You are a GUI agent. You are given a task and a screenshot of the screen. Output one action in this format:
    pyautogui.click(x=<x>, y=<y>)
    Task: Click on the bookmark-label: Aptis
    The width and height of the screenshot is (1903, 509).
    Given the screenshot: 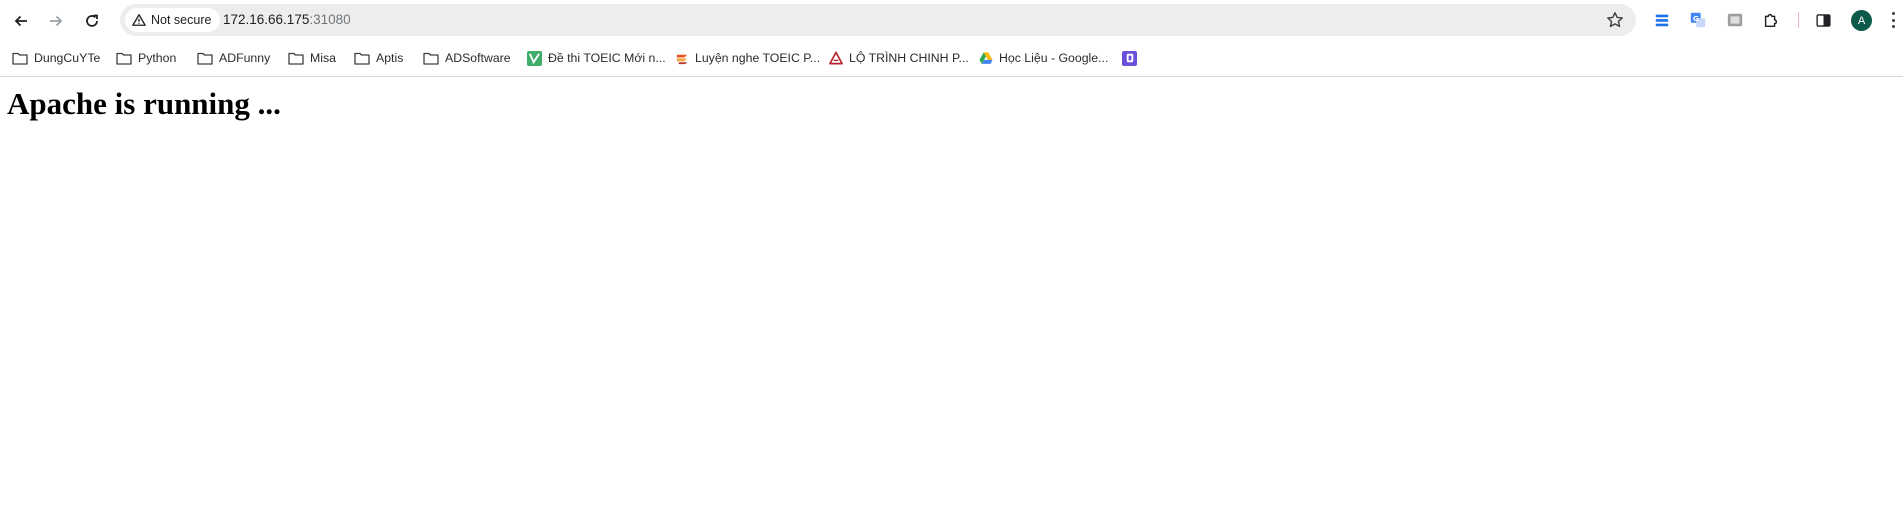 What is the action you would take?
    pyautogui.click(x=390, y=58)
    